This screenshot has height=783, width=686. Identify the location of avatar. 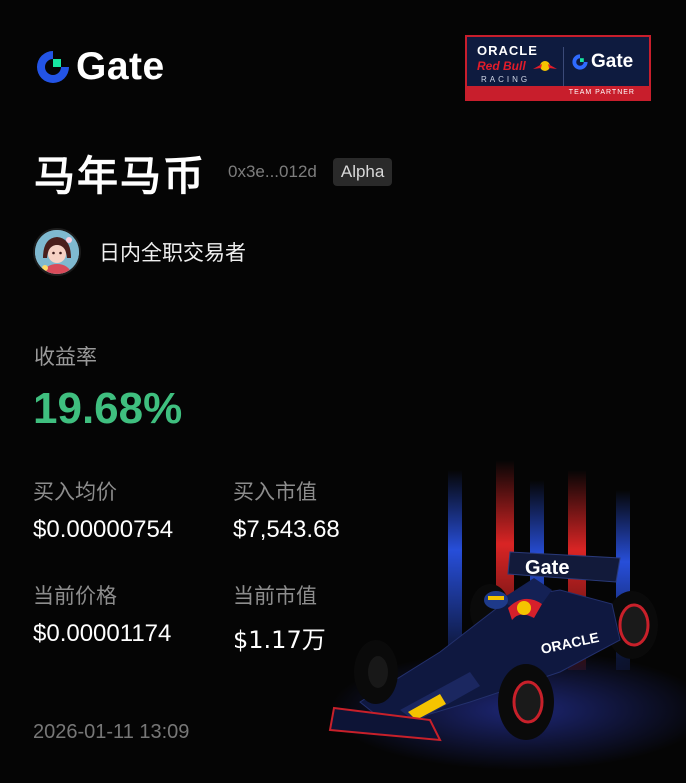
(57, 252).